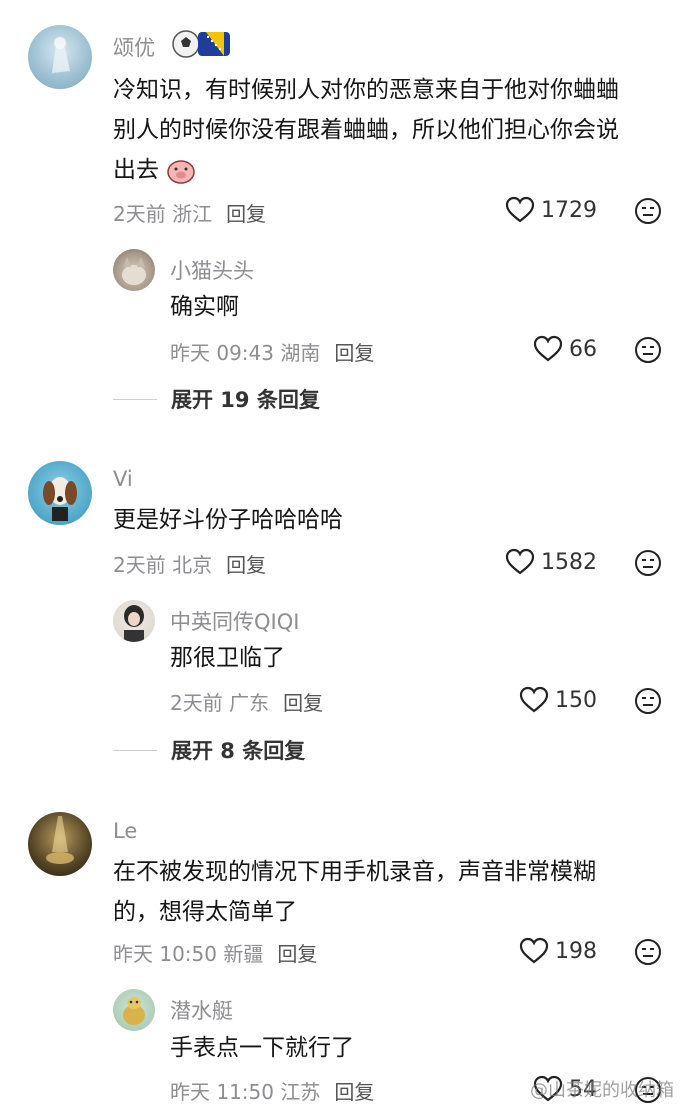  I want to click on time-location: 2天前 北京, so click(163, 565).